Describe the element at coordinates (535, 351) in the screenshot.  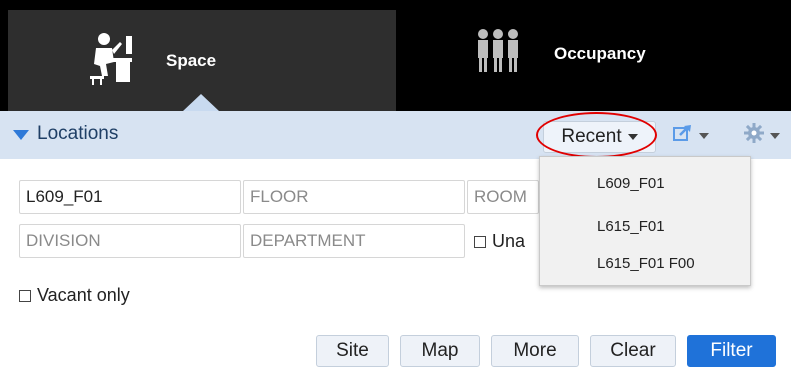
I see `more-button: More` at that location.